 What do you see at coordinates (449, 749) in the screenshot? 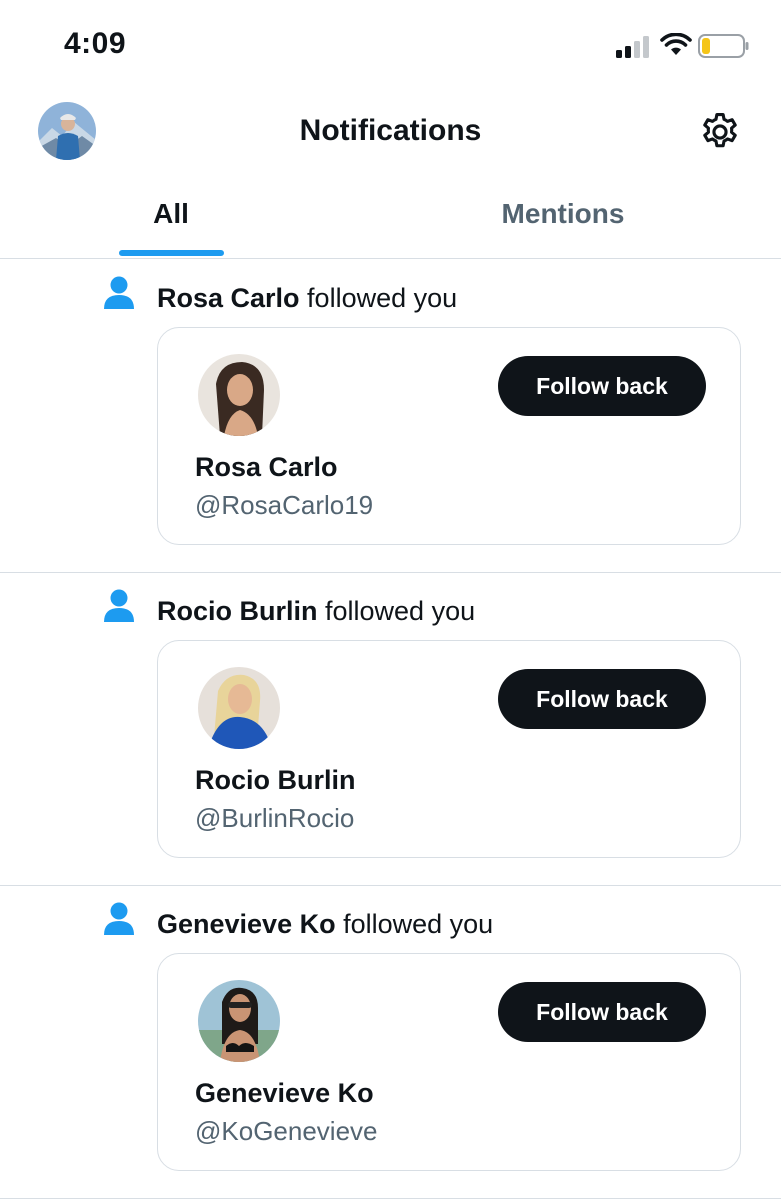
I see `user-card: Follow back Rocio Burlin @BurlinRocio` at bounding box center [449, 749].